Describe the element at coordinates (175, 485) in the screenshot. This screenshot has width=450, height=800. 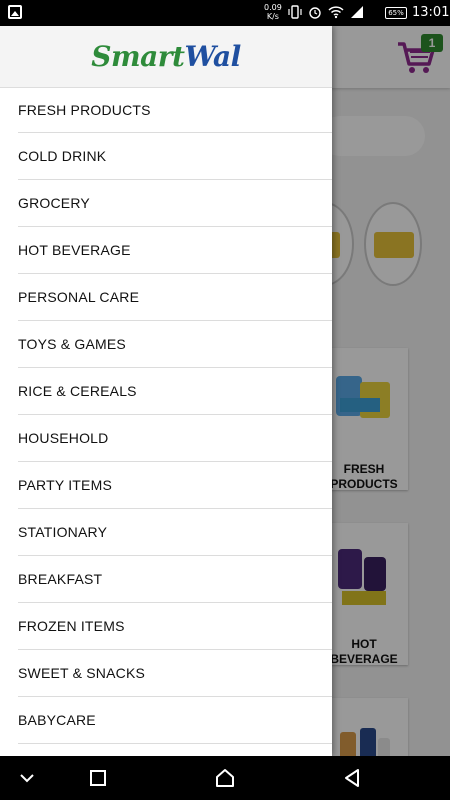
I see `menu-item-party-items: PARTY ITEMS` at that location.